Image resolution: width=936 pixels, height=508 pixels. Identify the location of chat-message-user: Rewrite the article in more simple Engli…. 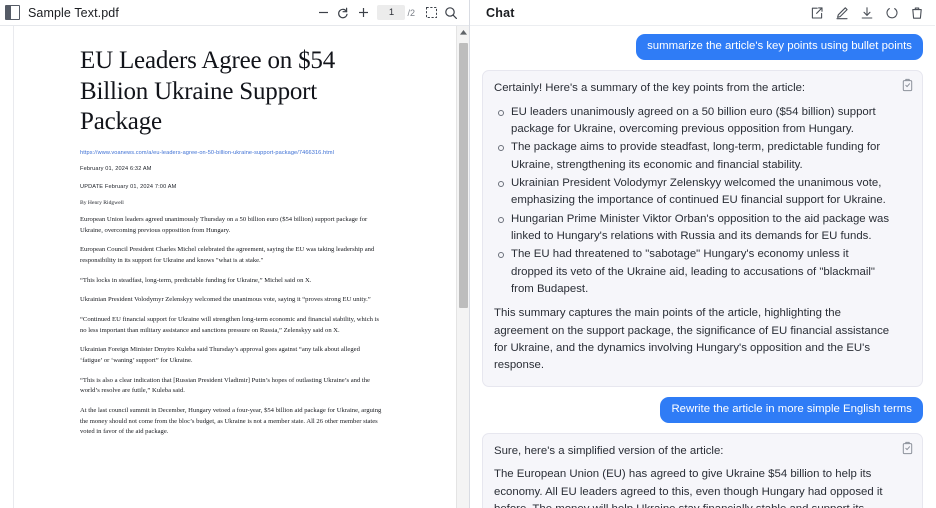
(702, 410).